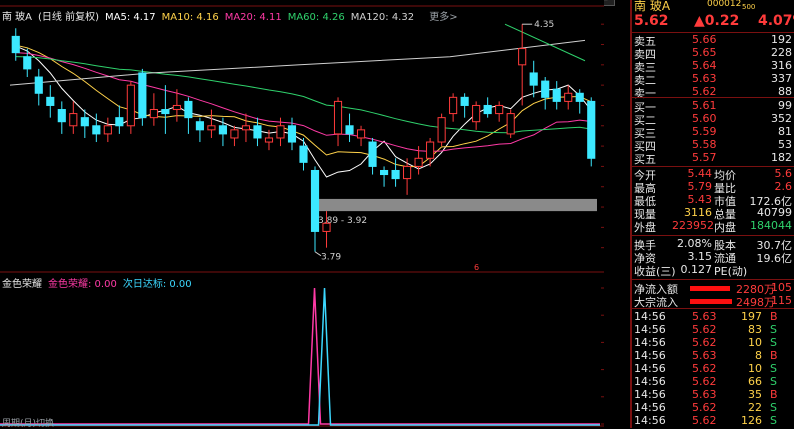 The width and height of the screenshot is (794, 429). Describe the element at coordinates (755, 342) in the screenshot. I see `tick-volume: 10` at that location.